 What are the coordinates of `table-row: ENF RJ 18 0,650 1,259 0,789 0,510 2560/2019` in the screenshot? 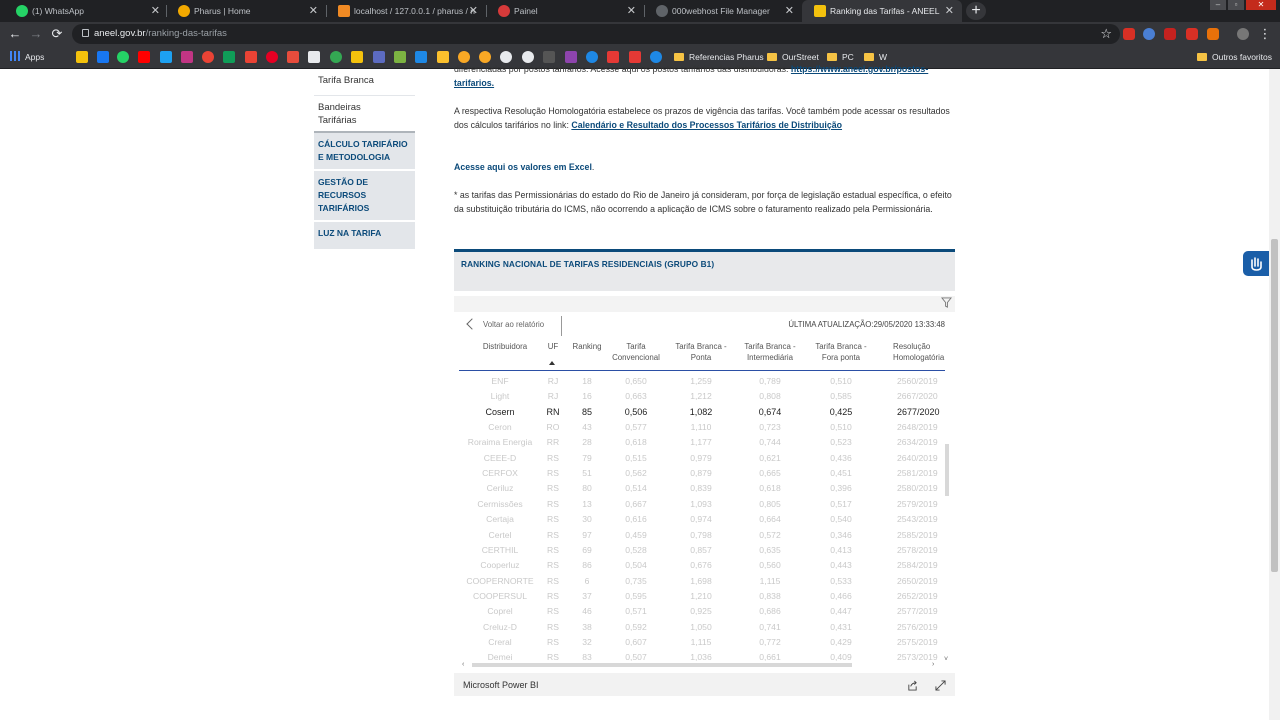 It's located at (702, 381).